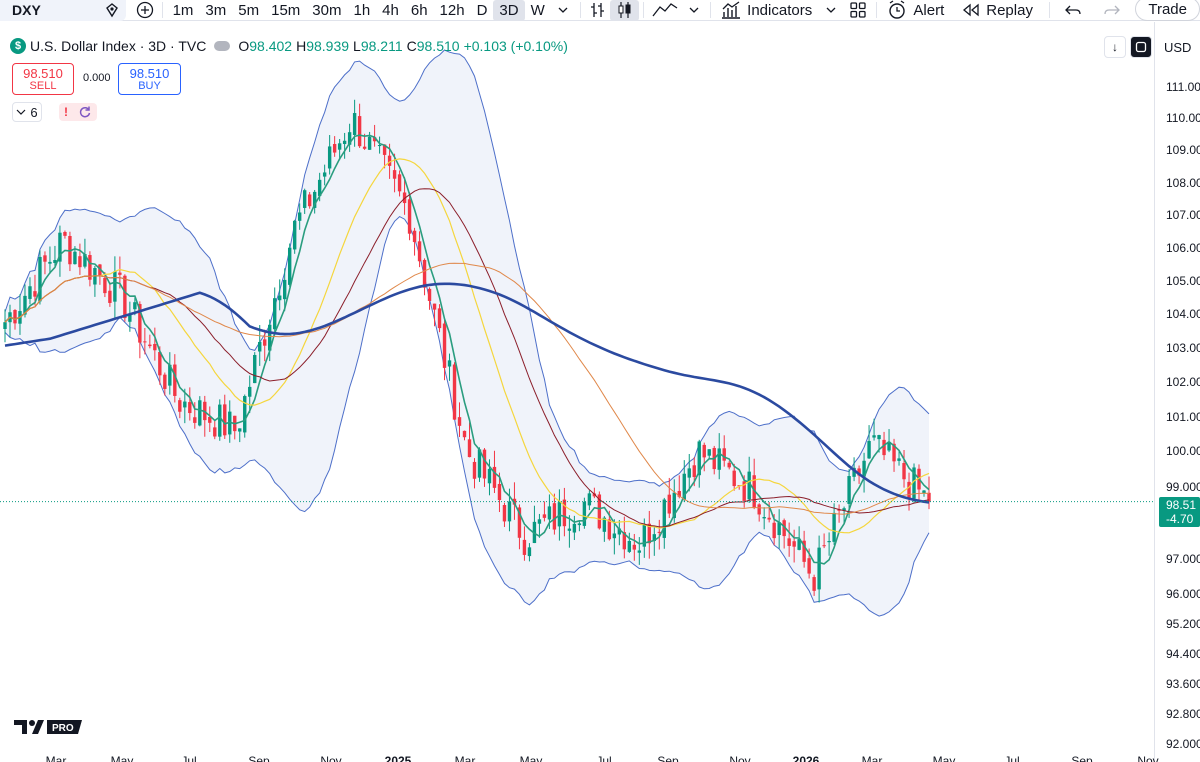  Describe the element at coordinates (1128, 47) in the screenshot. I see `chart-controls: ↓` at that location.